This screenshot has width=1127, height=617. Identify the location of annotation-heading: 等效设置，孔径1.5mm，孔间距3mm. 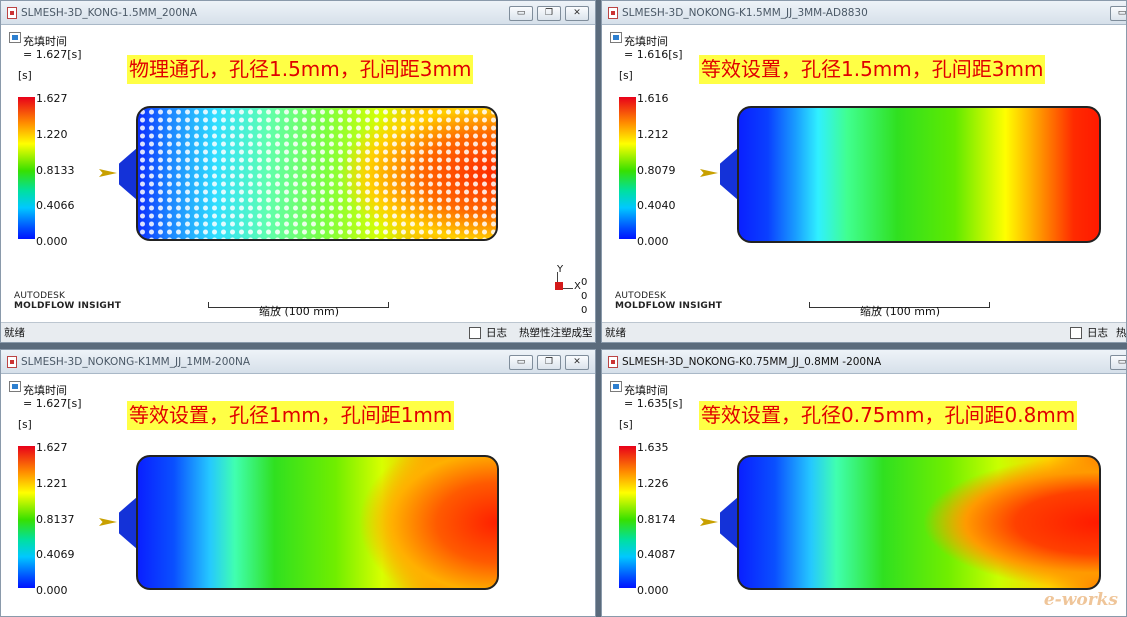
(872, 69).